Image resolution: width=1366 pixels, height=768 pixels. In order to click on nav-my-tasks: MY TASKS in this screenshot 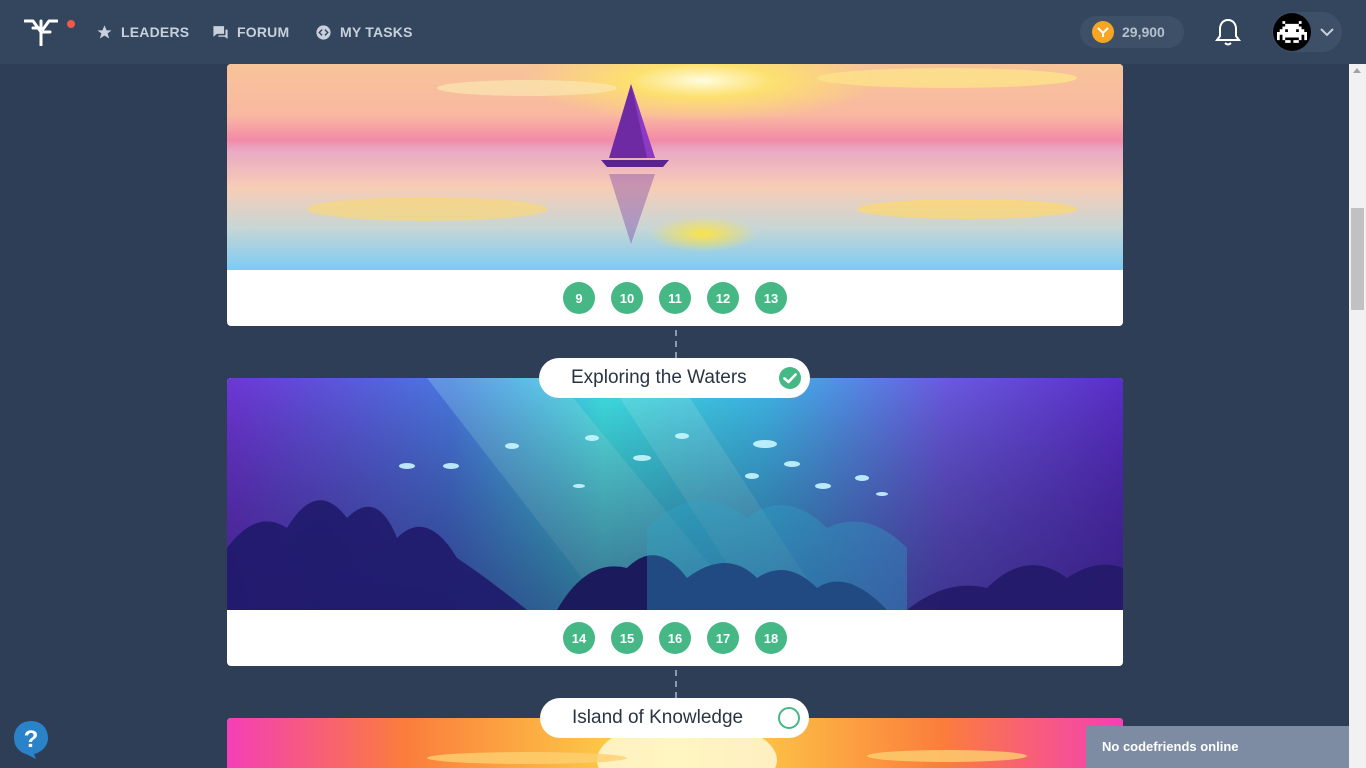, I will do `click(364, 32)`.